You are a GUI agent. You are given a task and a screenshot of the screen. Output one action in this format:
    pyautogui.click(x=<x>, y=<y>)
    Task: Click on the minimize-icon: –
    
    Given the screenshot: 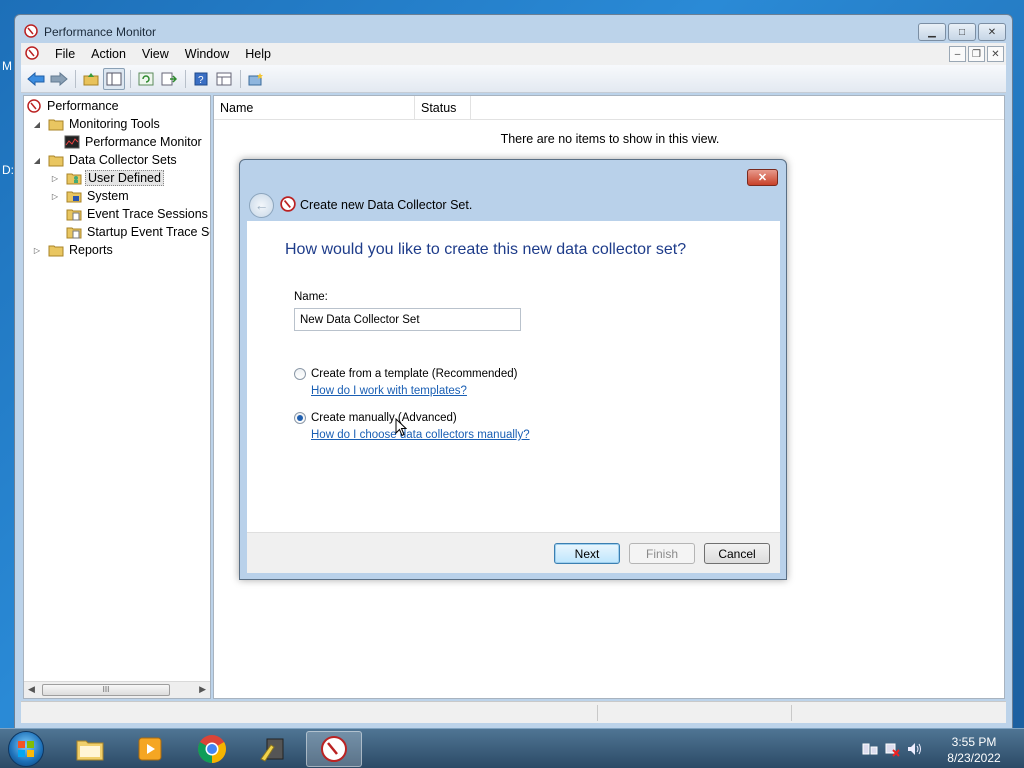 What is the action you would take?
    pyautogui.click(x=957, y=54)
    